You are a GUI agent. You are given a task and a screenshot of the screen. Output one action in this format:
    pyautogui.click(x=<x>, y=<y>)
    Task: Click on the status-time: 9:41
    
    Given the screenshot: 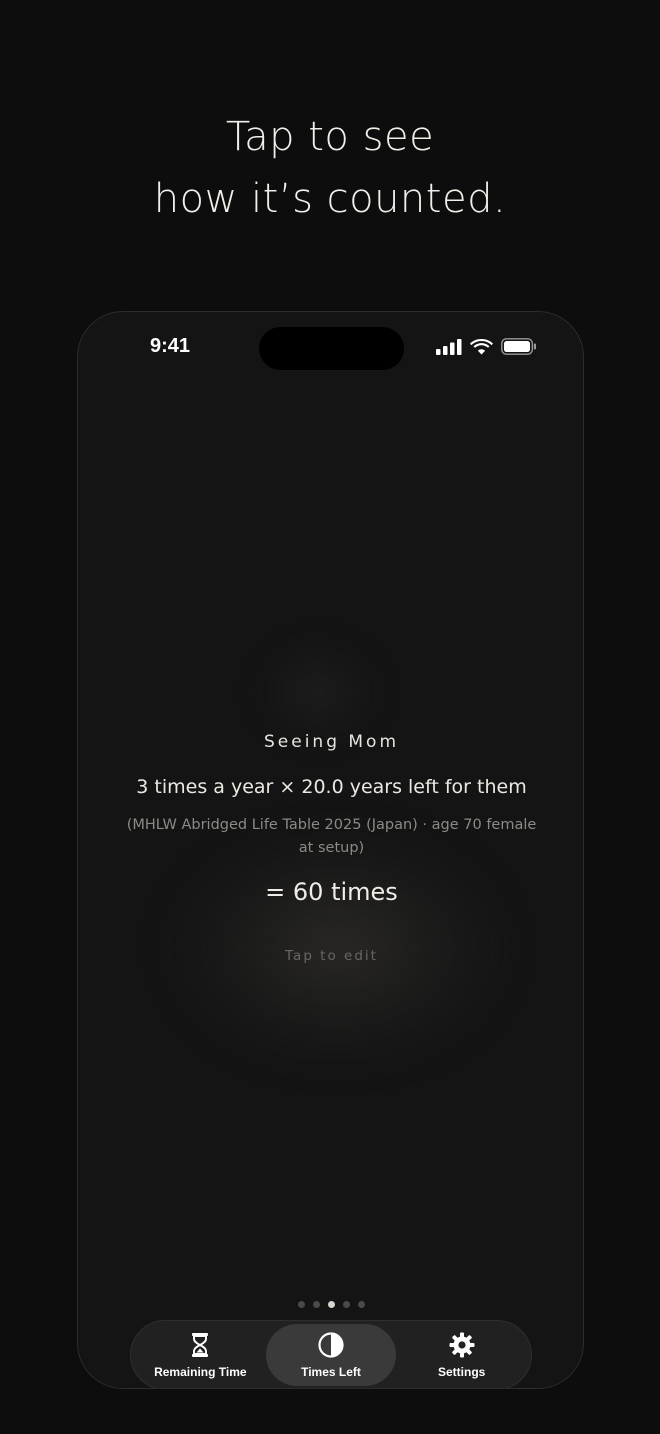 What is the action you would take?
    pyautogui.click(x=170, y=346)
    